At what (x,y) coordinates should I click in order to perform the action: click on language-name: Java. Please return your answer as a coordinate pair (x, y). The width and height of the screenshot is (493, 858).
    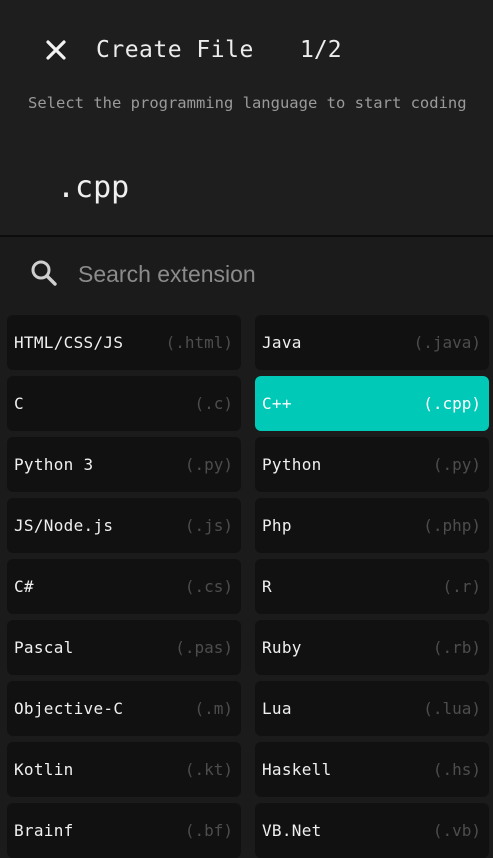
    Looking at the image, I should click on (282, 342).